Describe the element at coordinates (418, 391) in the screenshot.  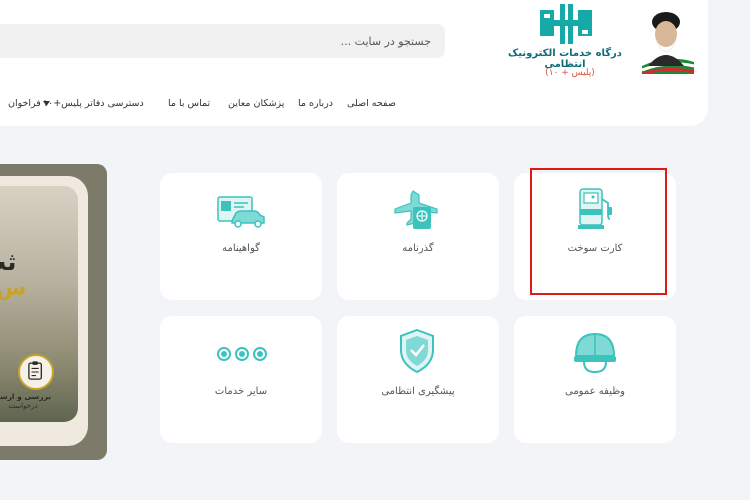
I see `service-label-prevention: پیشگیری انتظامی` at that location.